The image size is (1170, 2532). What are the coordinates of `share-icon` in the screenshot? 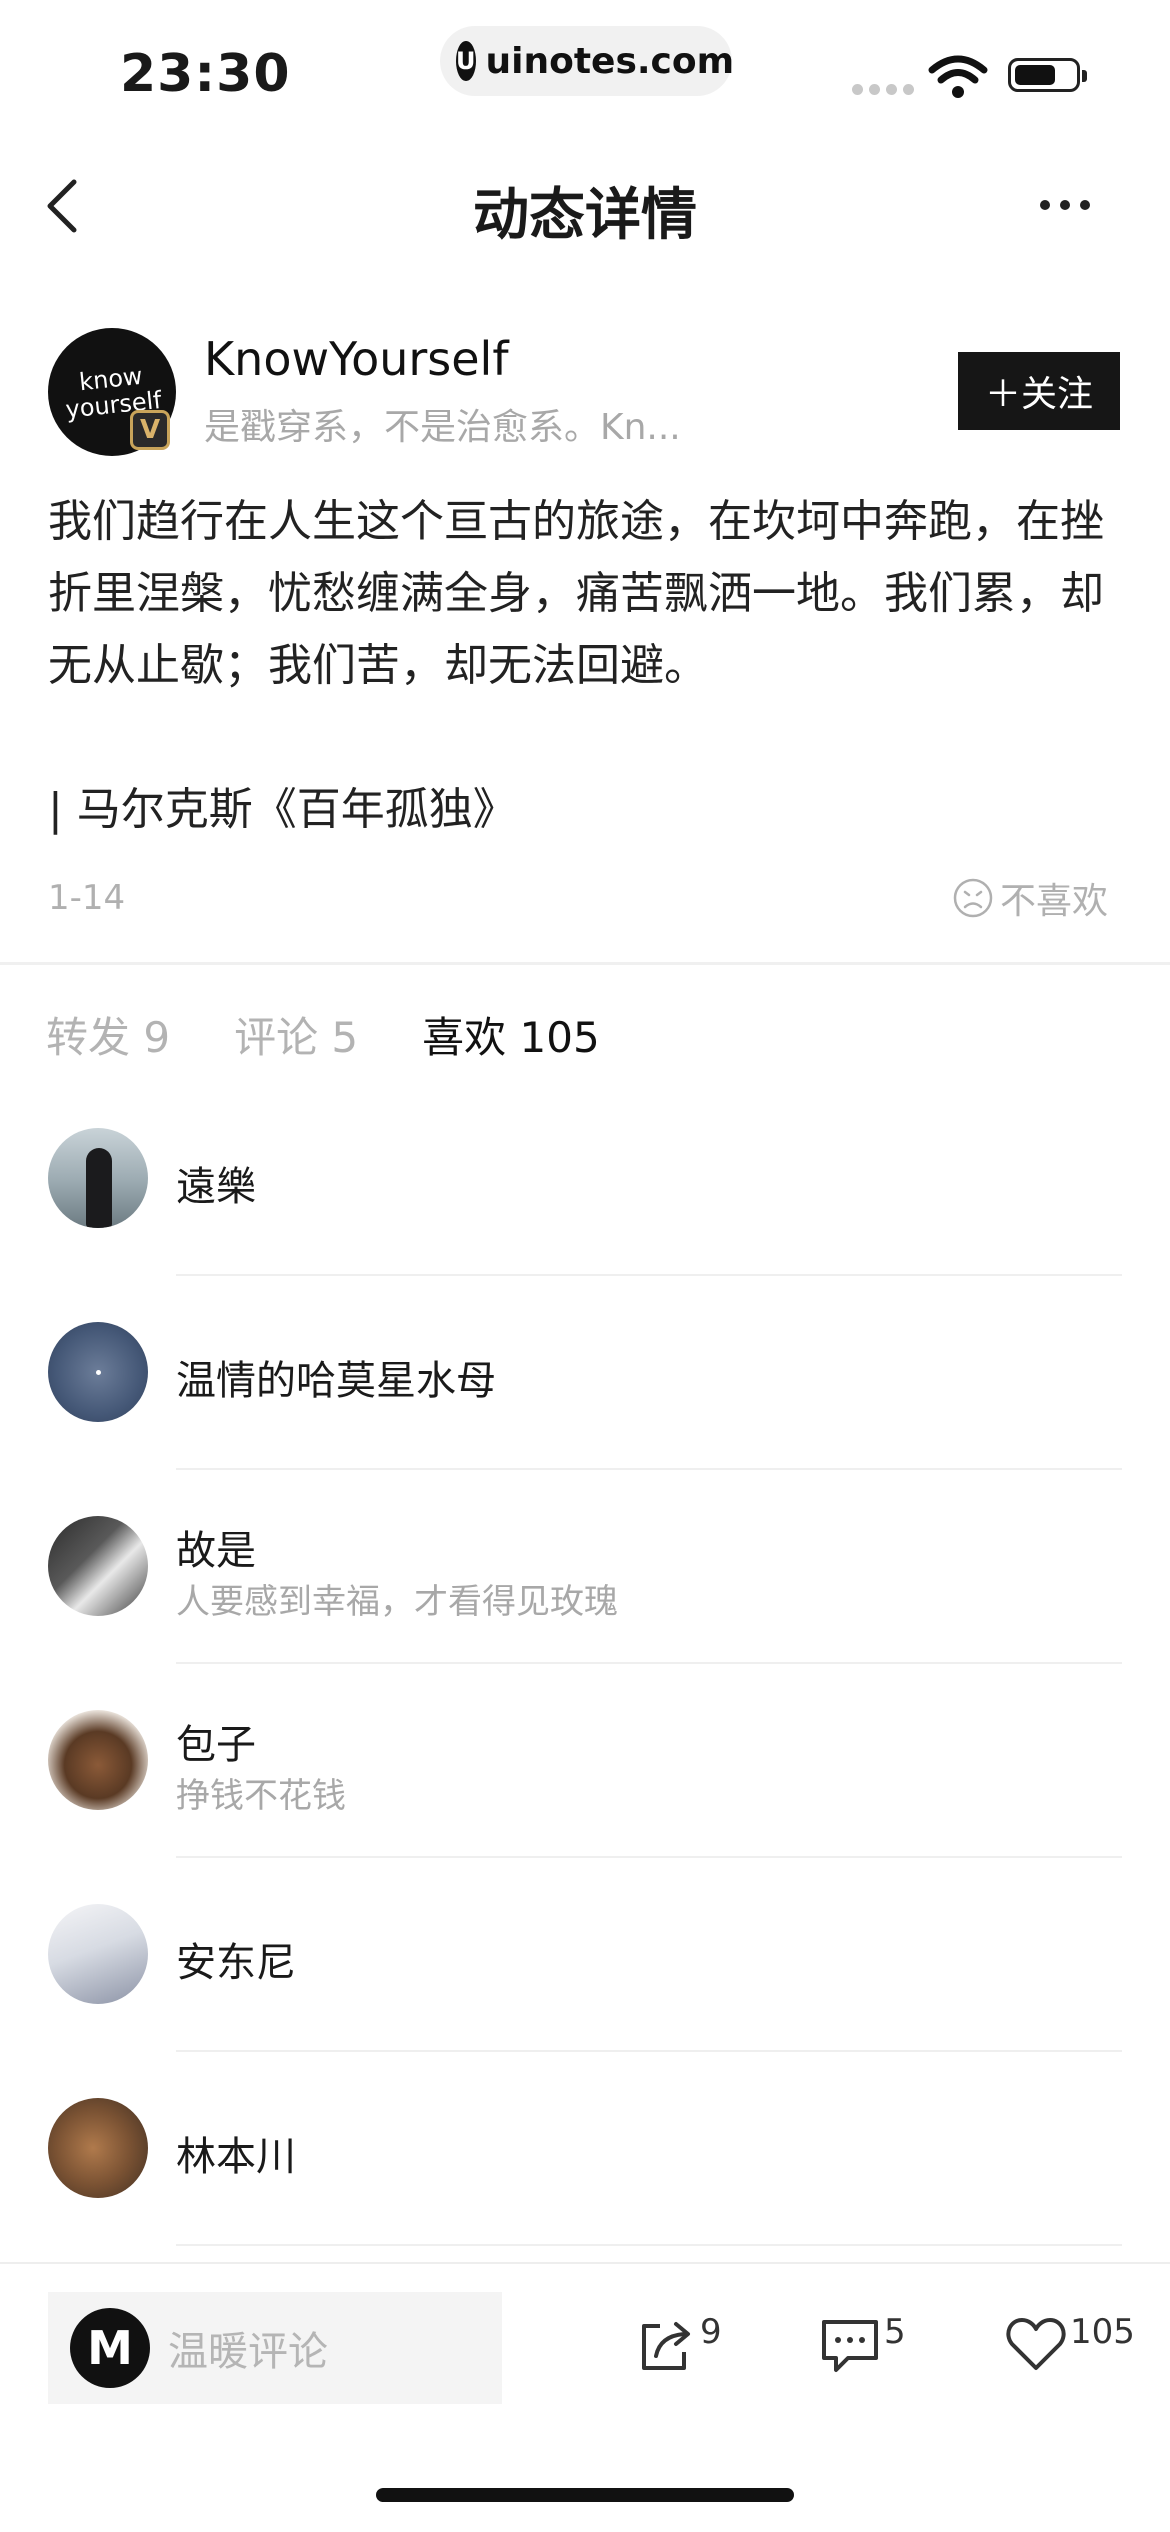 It's located at (666, 2346).